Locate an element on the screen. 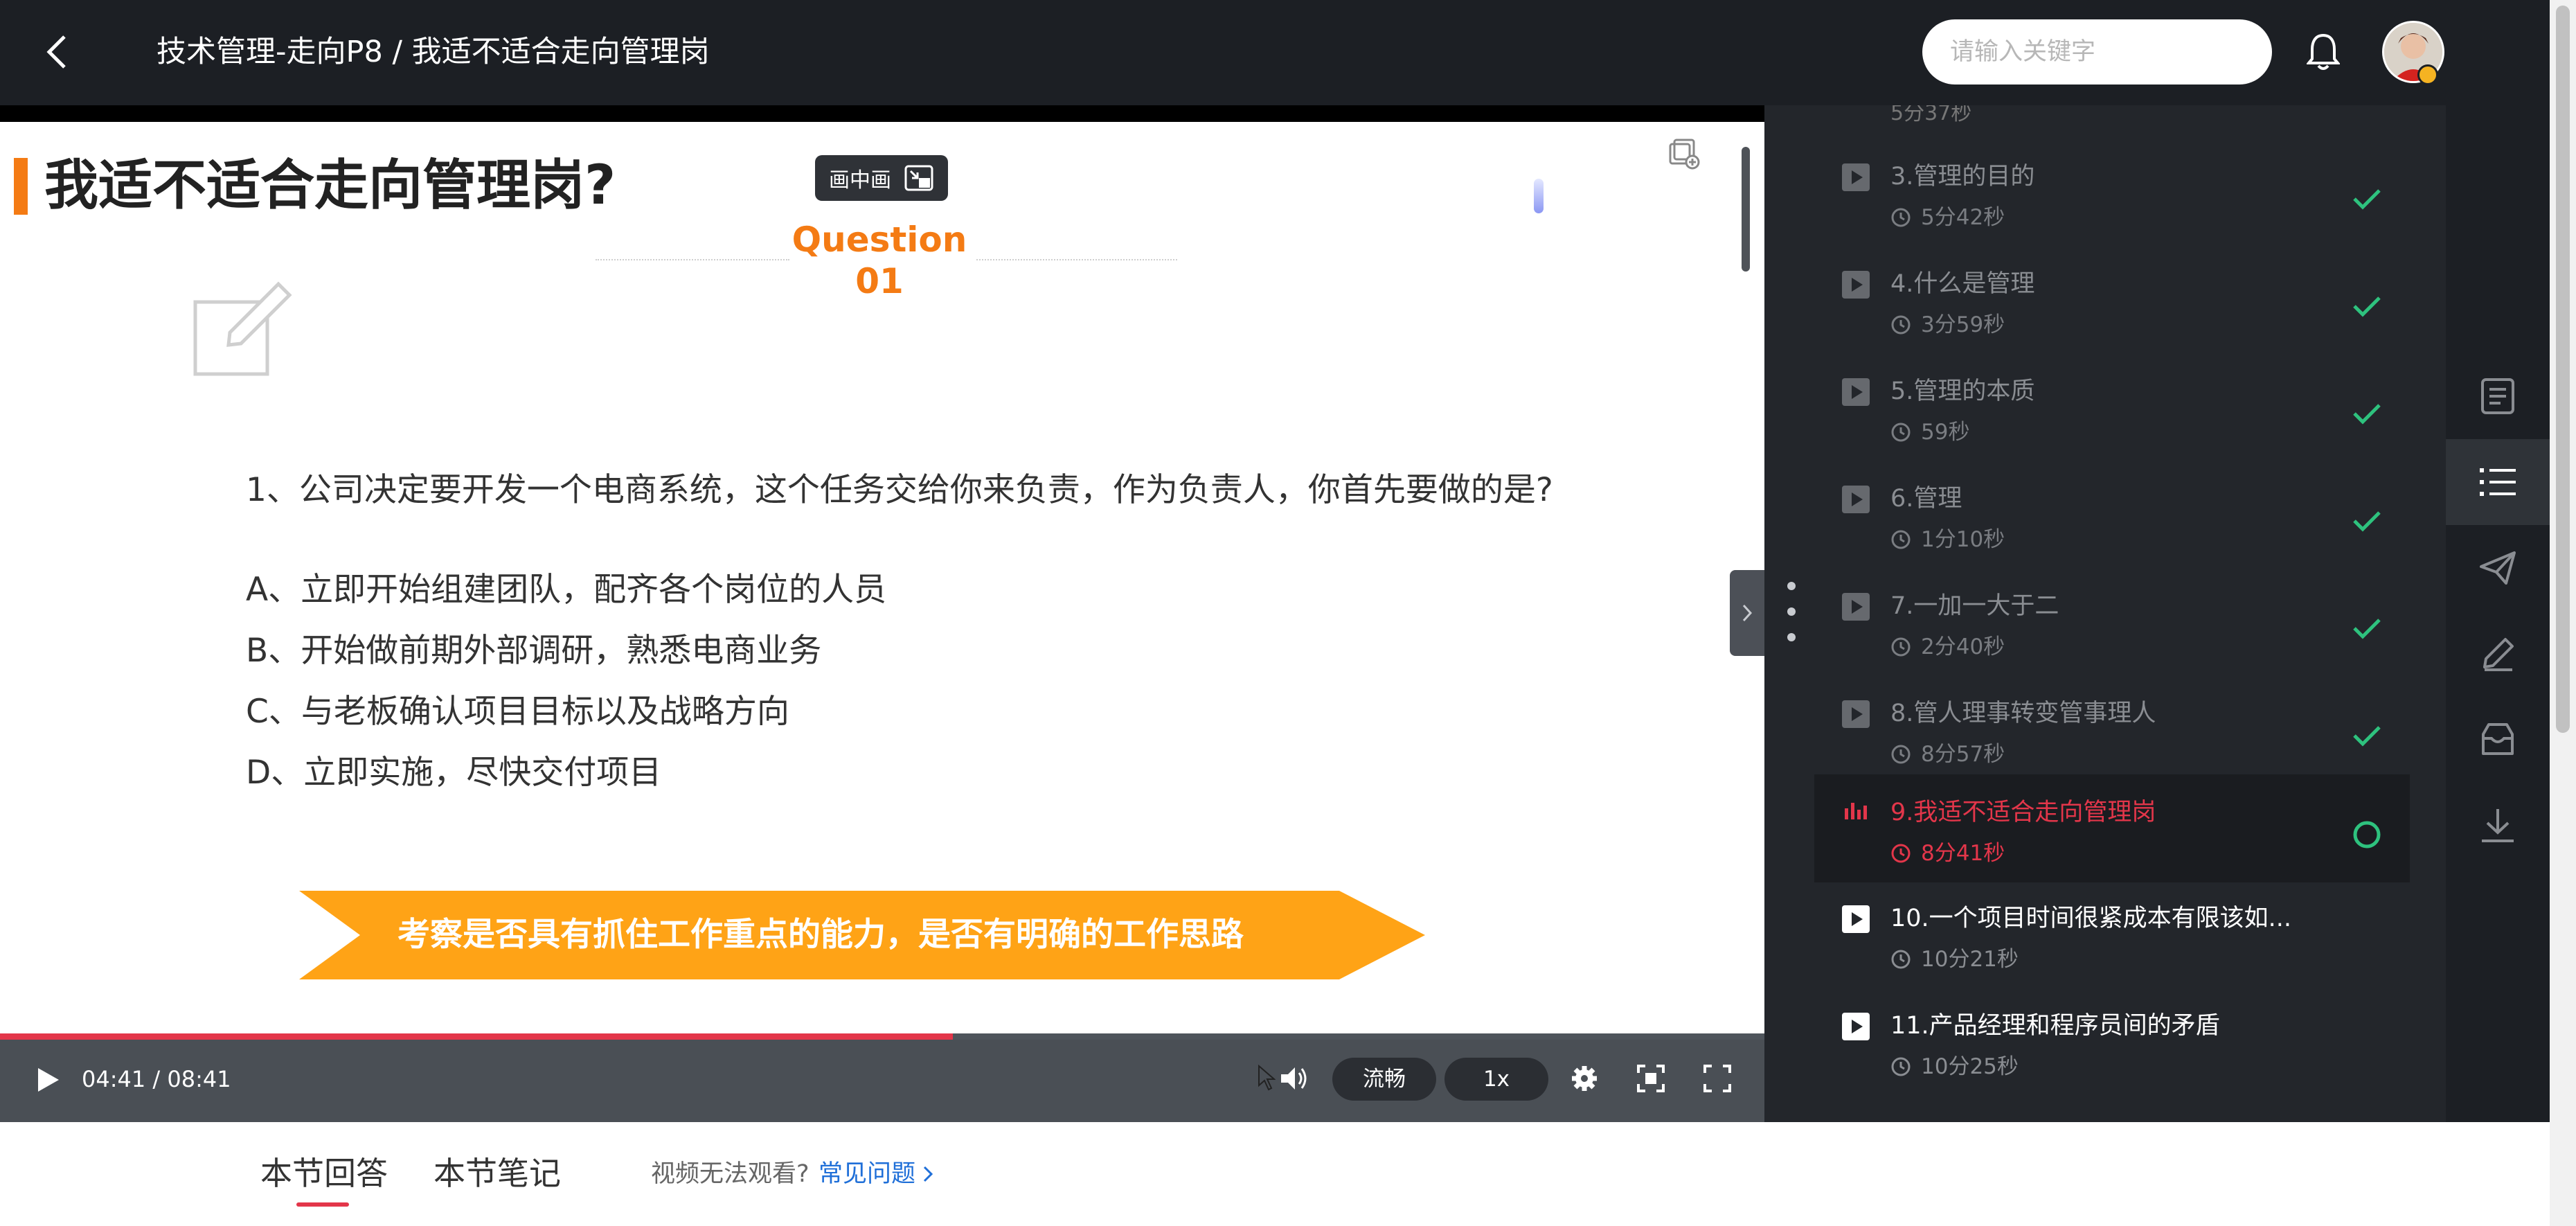 This screenshot has width=2576, height=1226. share-button is located at coordinates (2498, 568).